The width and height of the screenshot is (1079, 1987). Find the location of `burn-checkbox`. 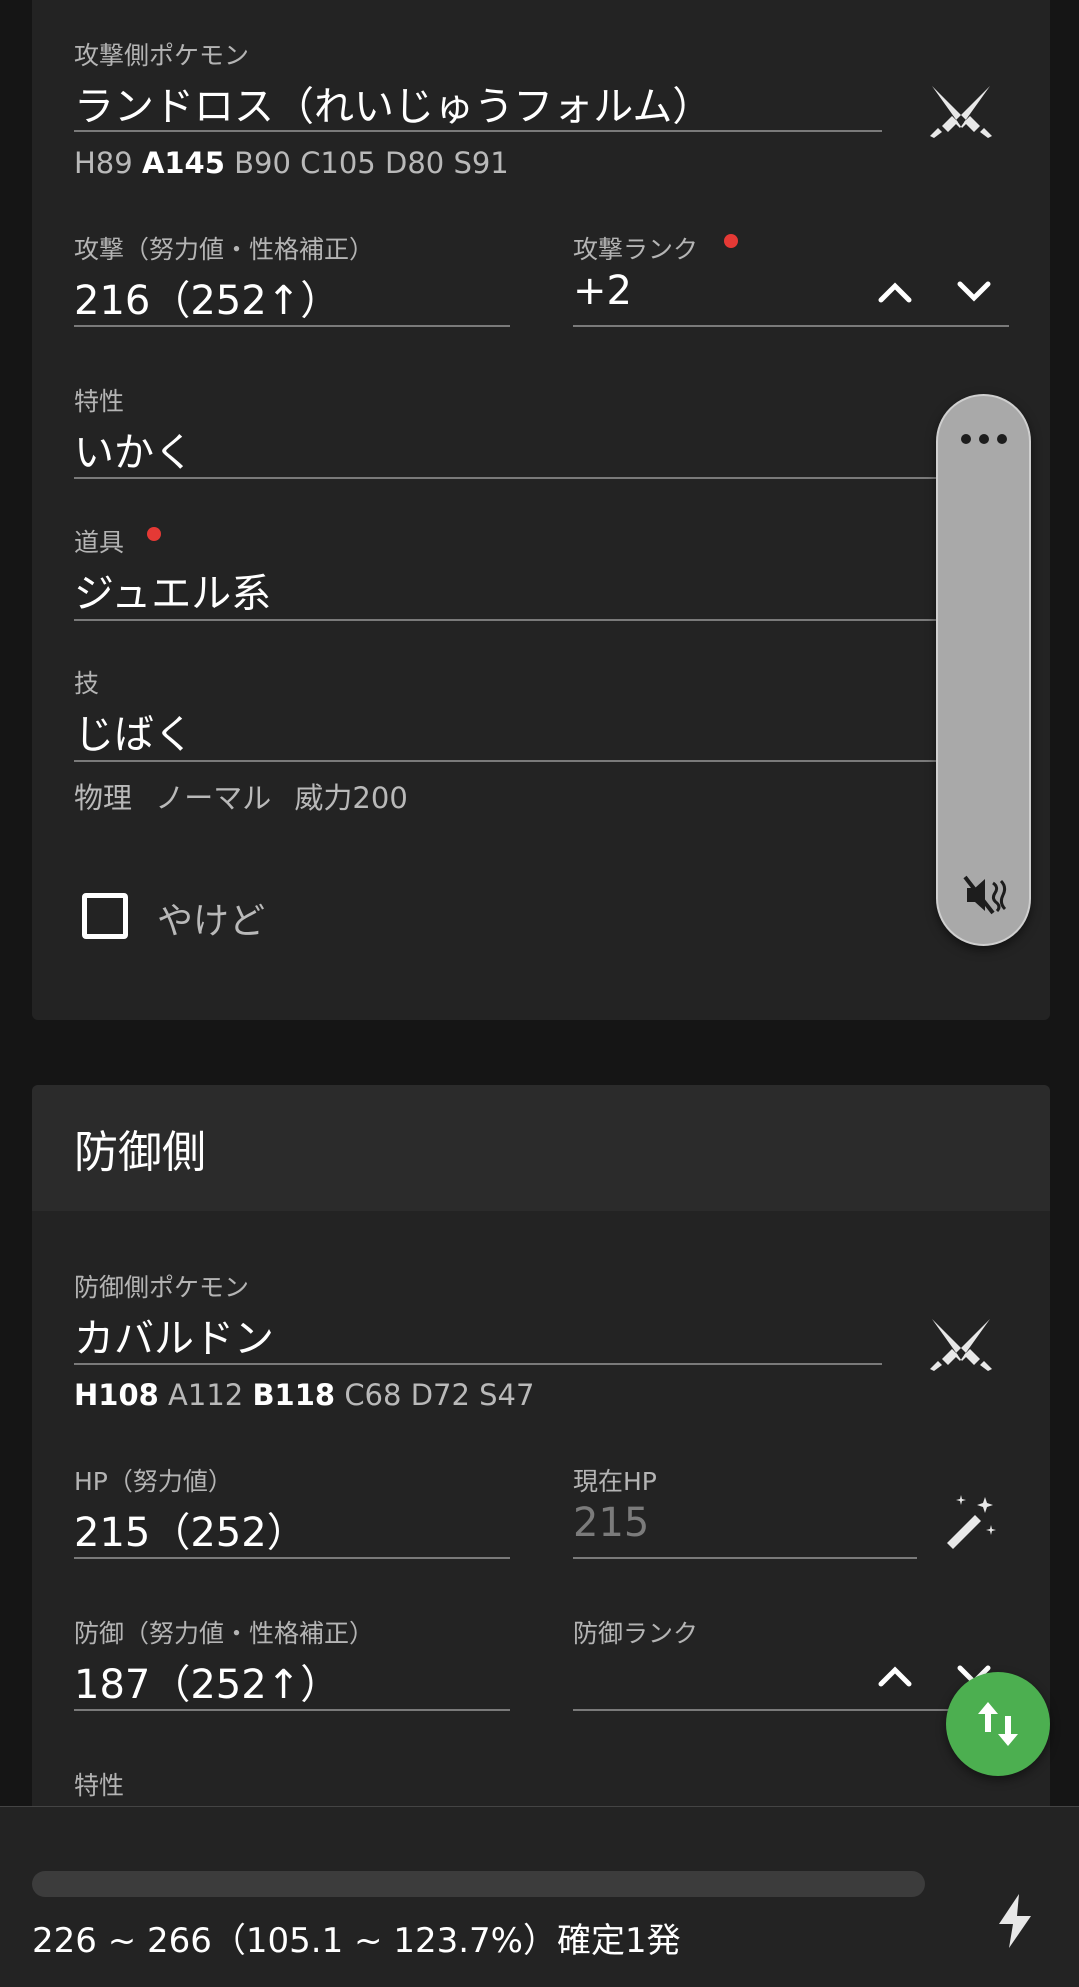

burn-checkbox is located at coordinates (105, 916).